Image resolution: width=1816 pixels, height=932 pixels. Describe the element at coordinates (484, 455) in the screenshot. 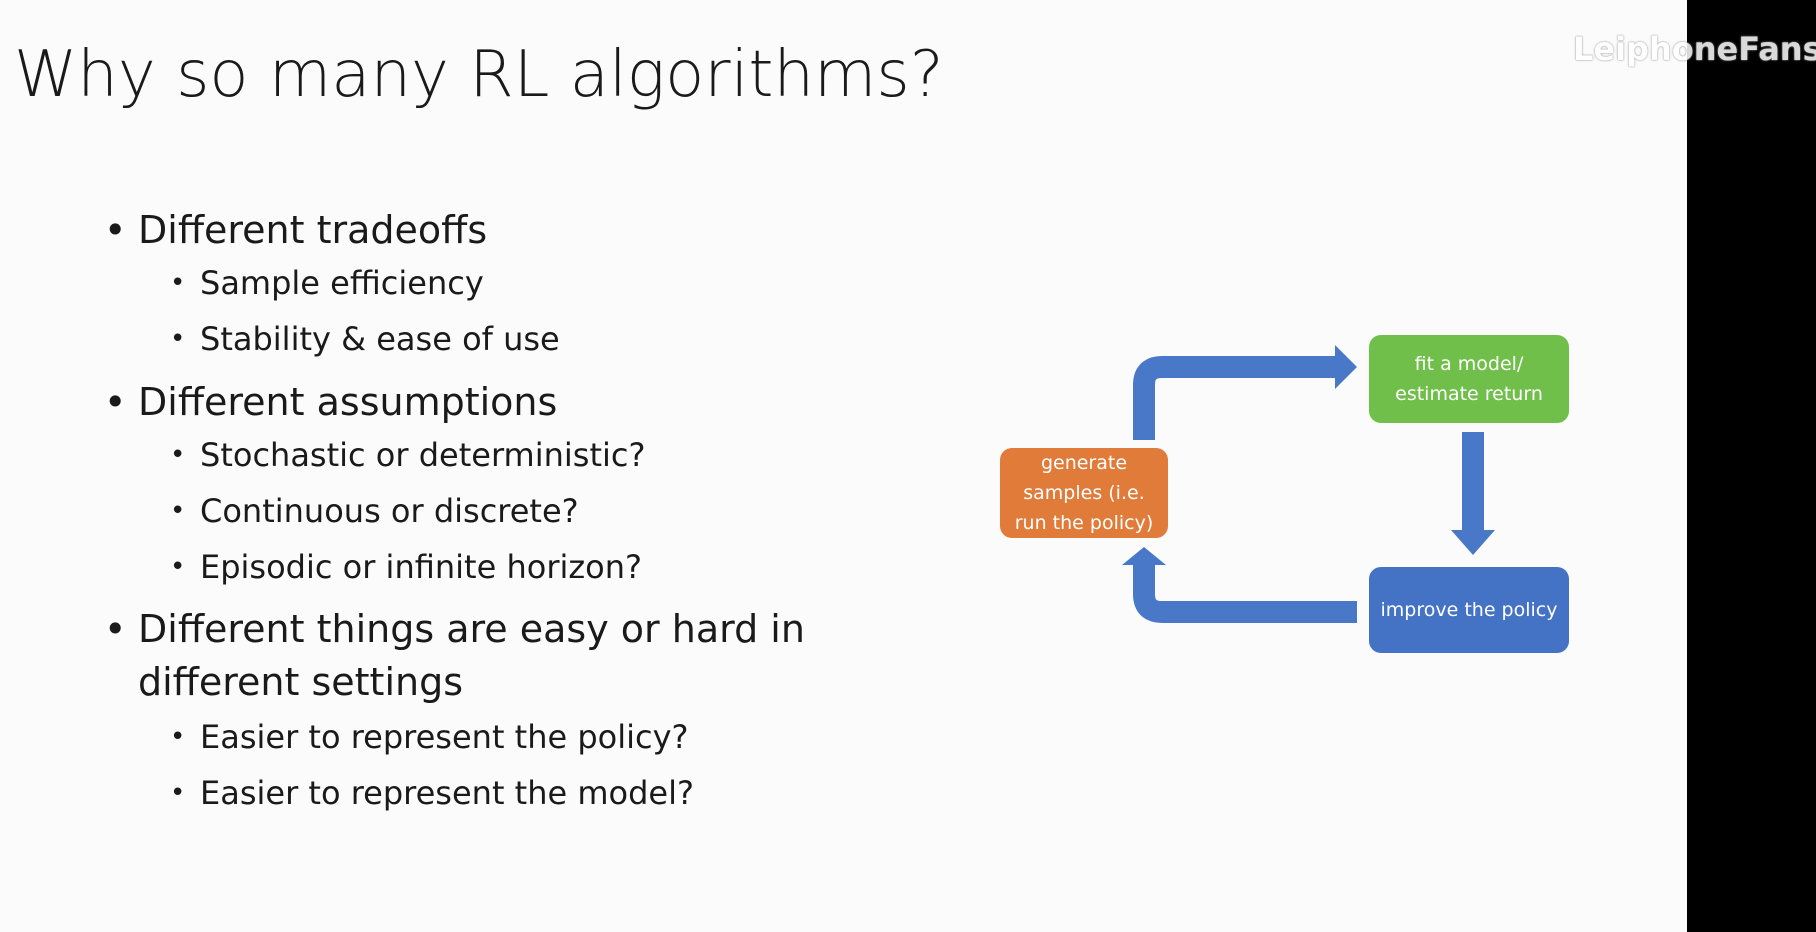

I see `sub-bullet-stochastic: Stochastic or deterministic?` at that location.